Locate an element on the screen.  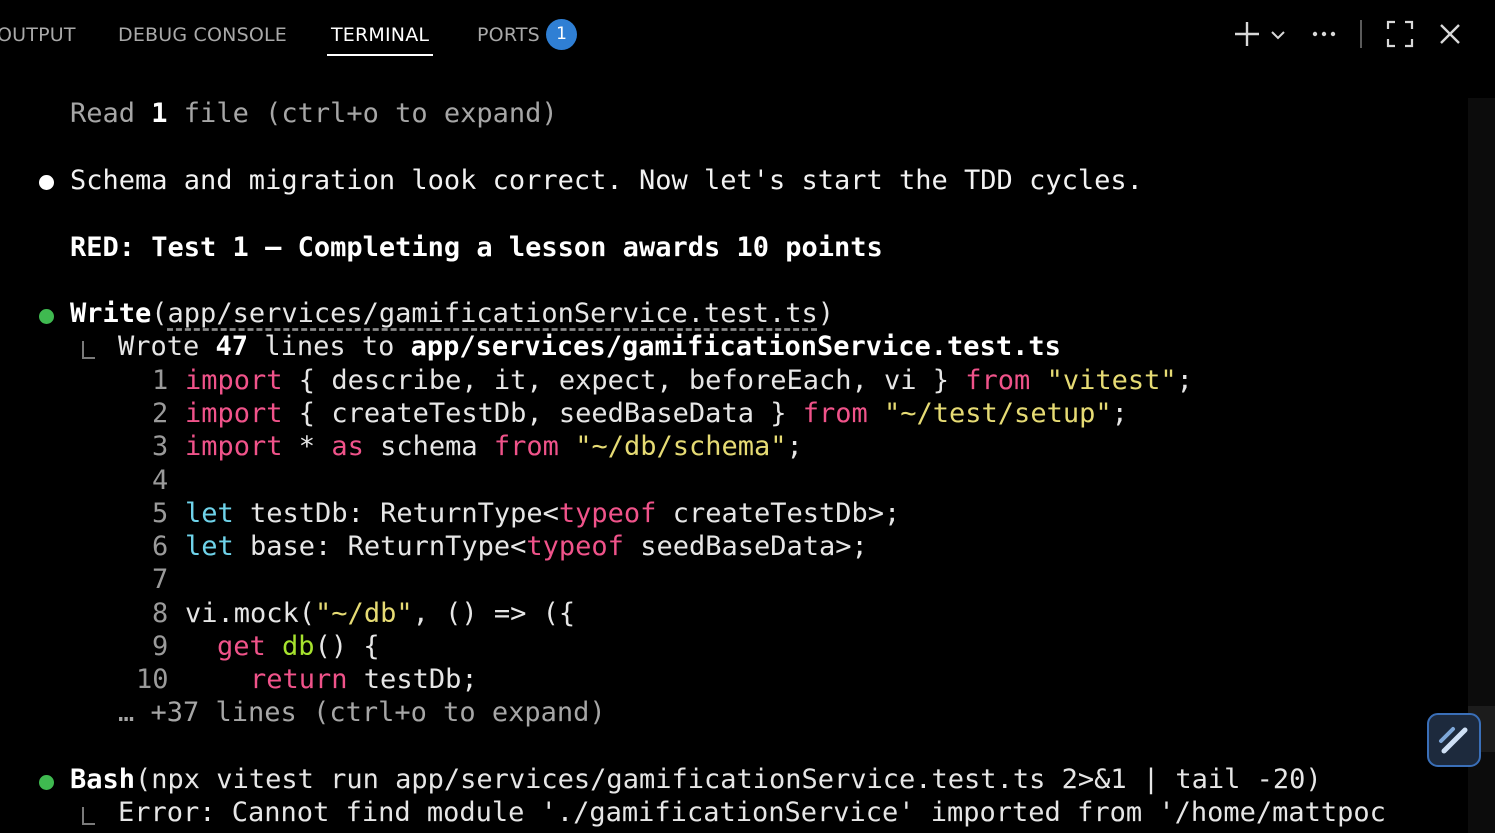
close-icon is located at coordinates (1450, 34).